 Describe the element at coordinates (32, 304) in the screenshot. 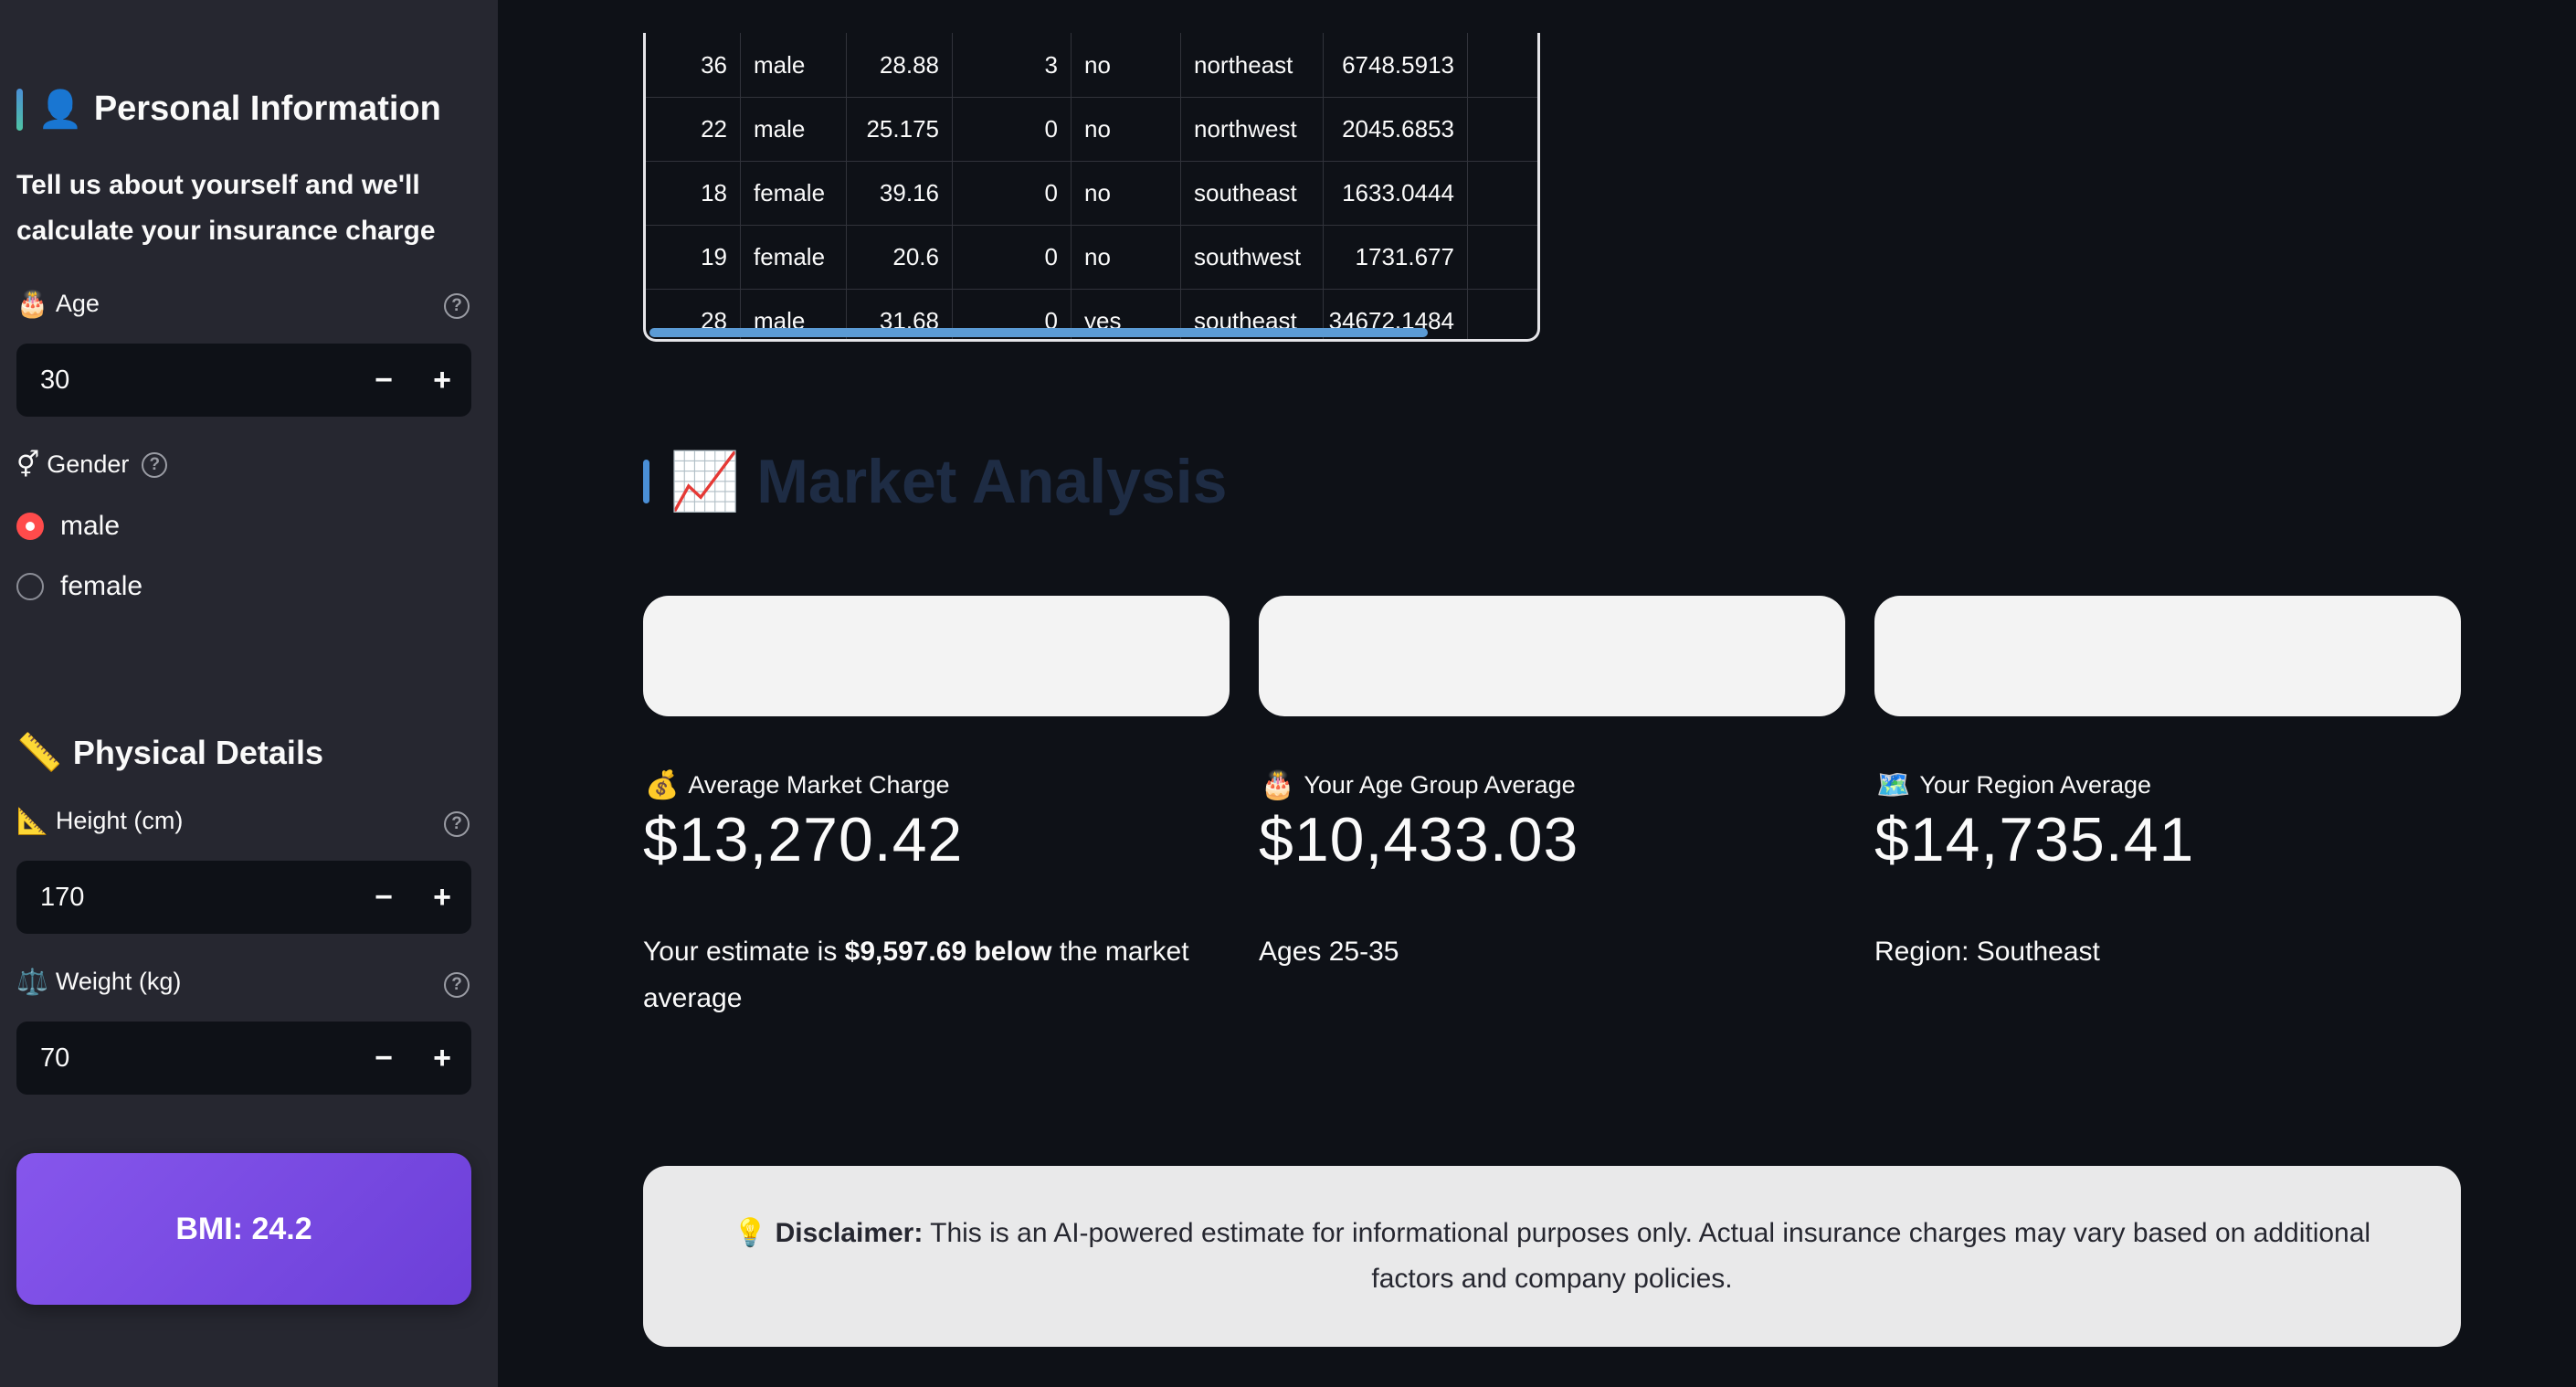

I see `birthday-cake-icon: 🎂` at that location.